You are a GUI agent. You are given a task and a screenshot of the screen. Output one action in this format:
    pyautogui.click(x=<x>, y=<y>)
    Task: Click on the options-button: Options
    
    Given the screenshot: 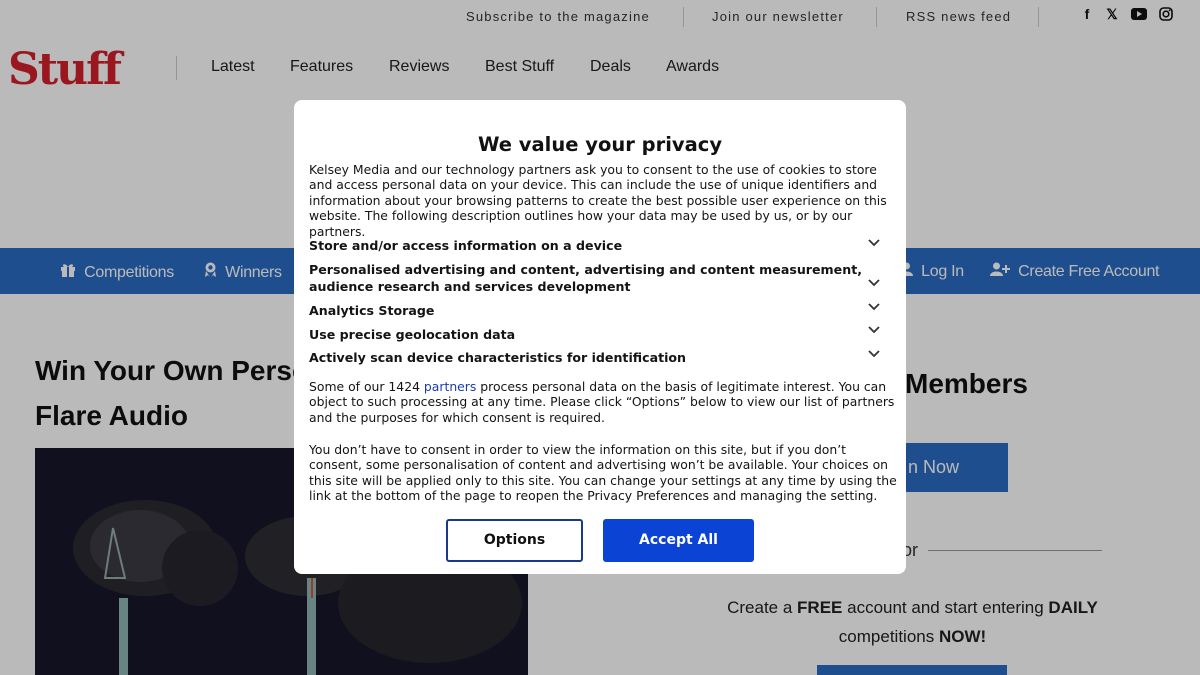 What is the action you would take?
    pyautogui.click(x=514, y=540)
    